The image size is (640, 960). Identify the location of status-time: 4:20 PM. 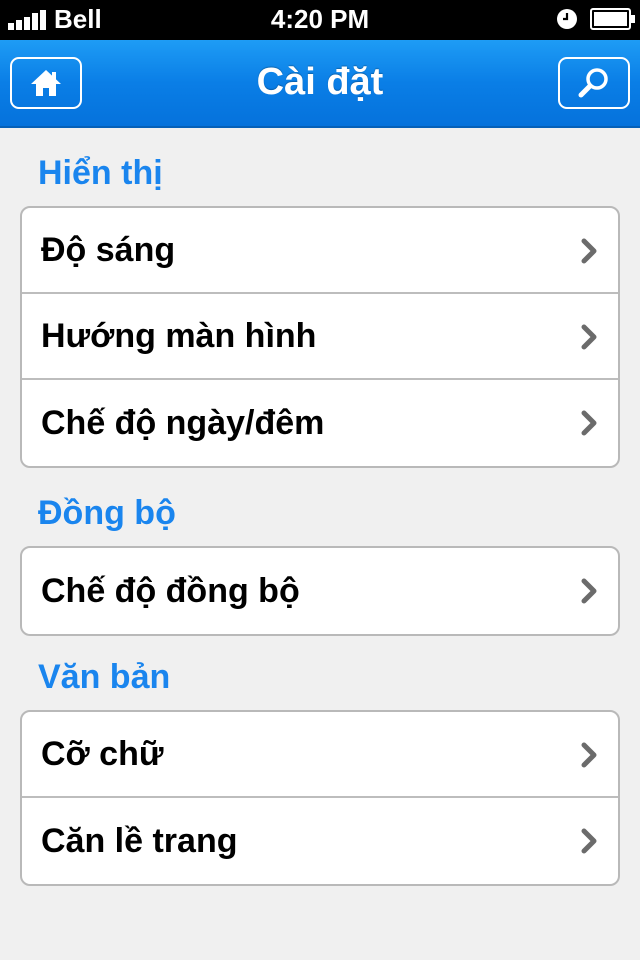
(320, 19).